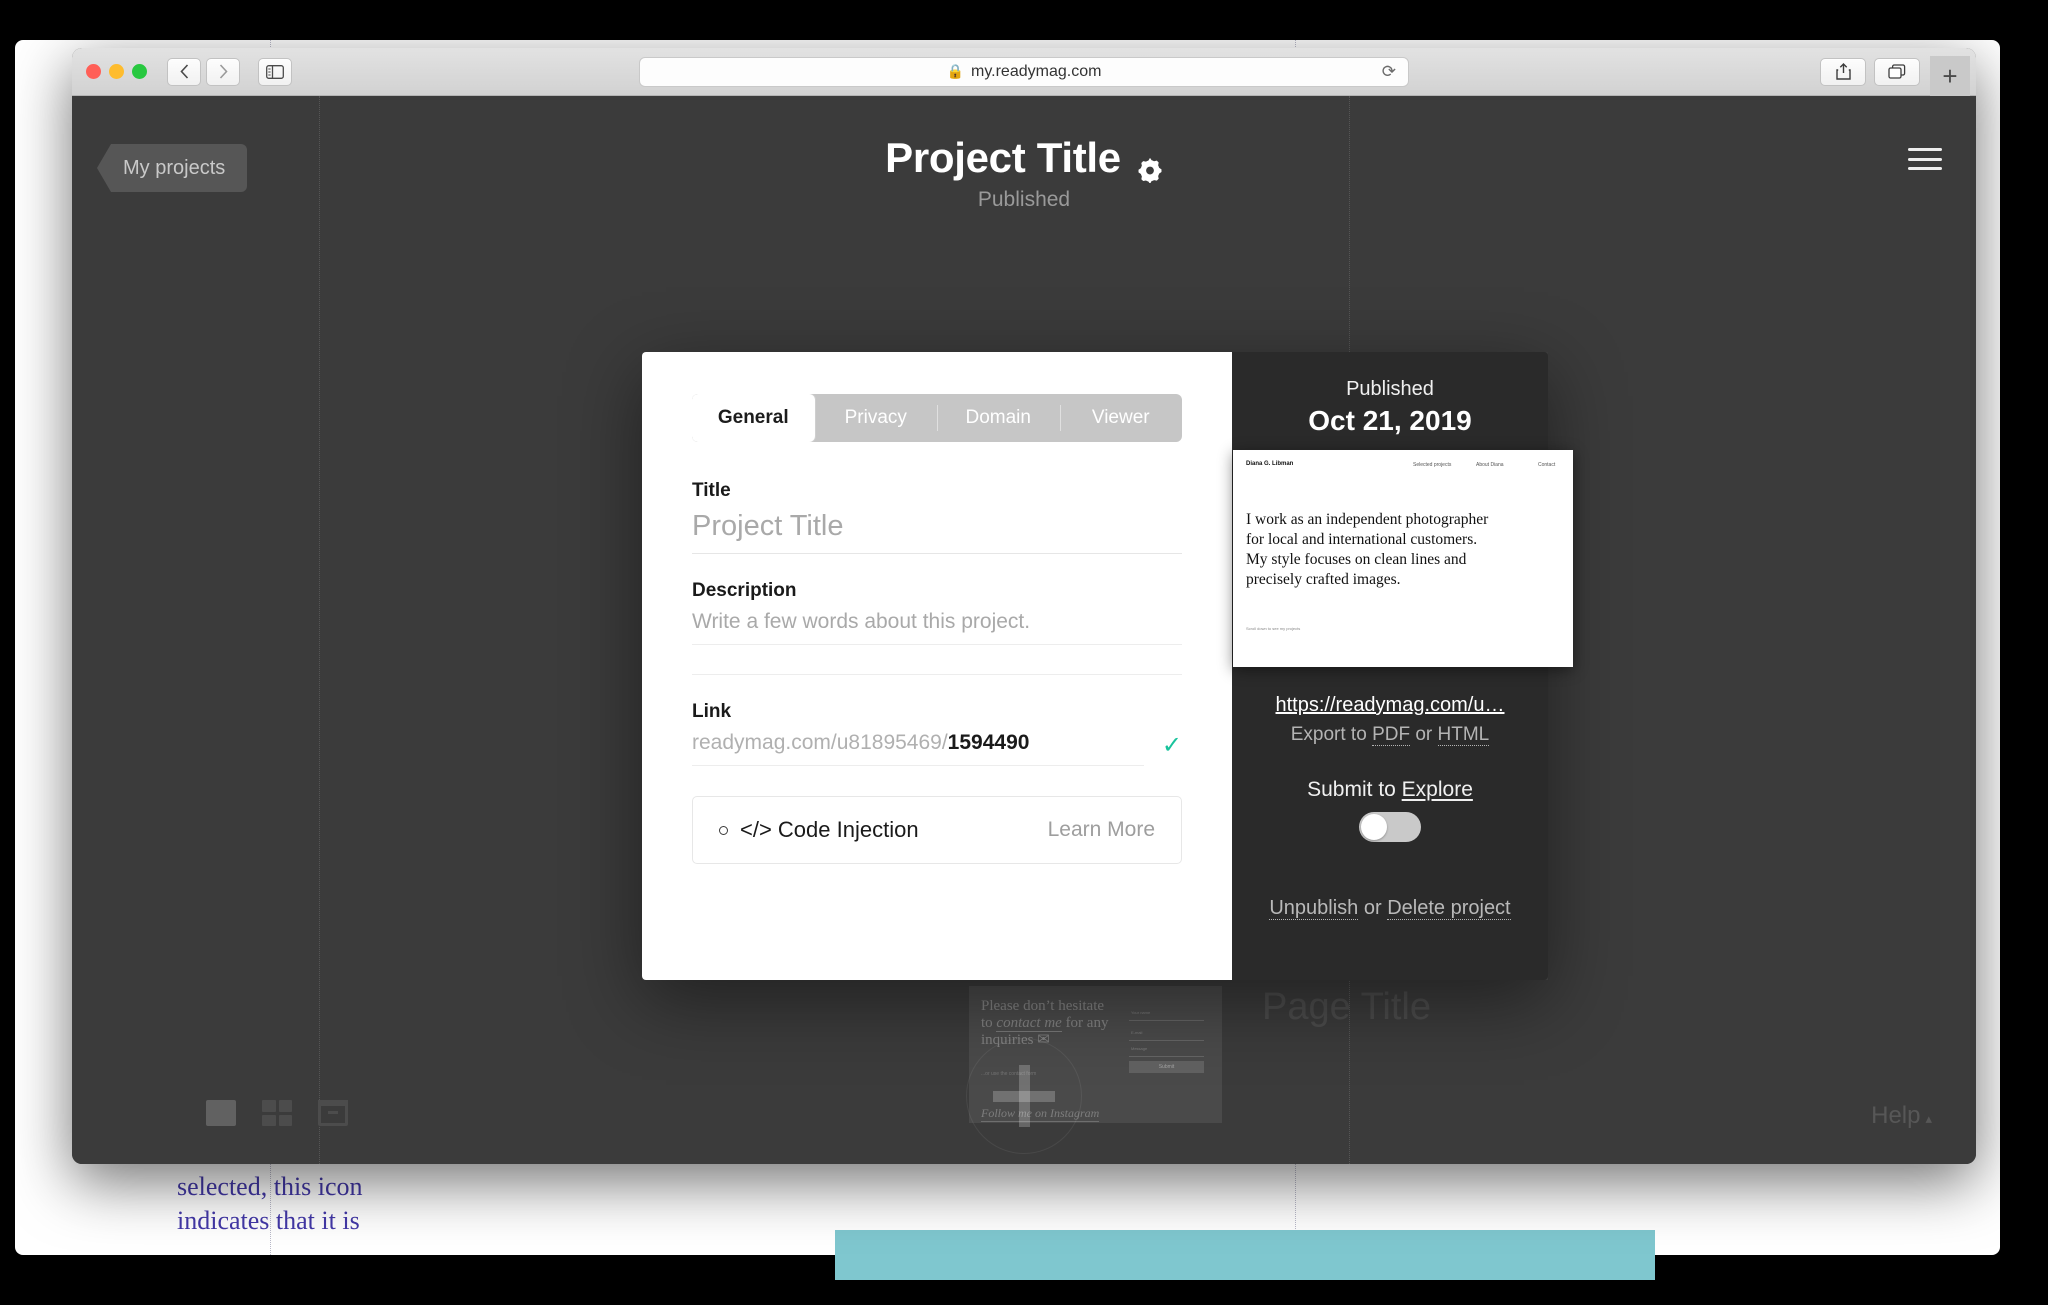  Describe the element at coordinates (1166, 1035) in the screenshot. I see `thumbnail-email-field: E-mail` at that location.